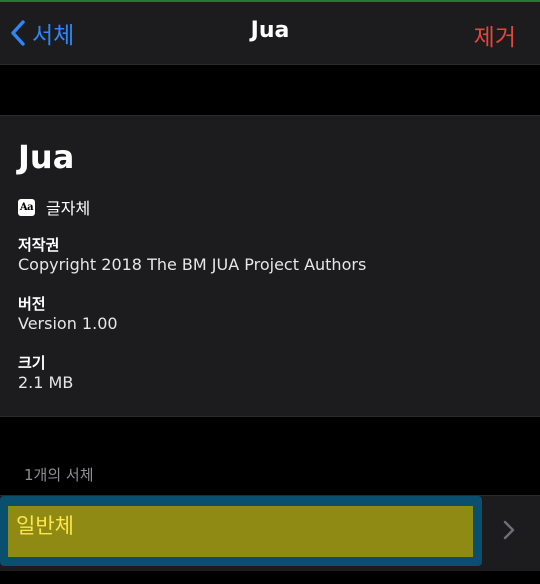 The height and width of the screenshot is (584, 540). Describe the element at coordinates (68, 323) in the screenshot. I see `version-value: Version 1.00` at that location.